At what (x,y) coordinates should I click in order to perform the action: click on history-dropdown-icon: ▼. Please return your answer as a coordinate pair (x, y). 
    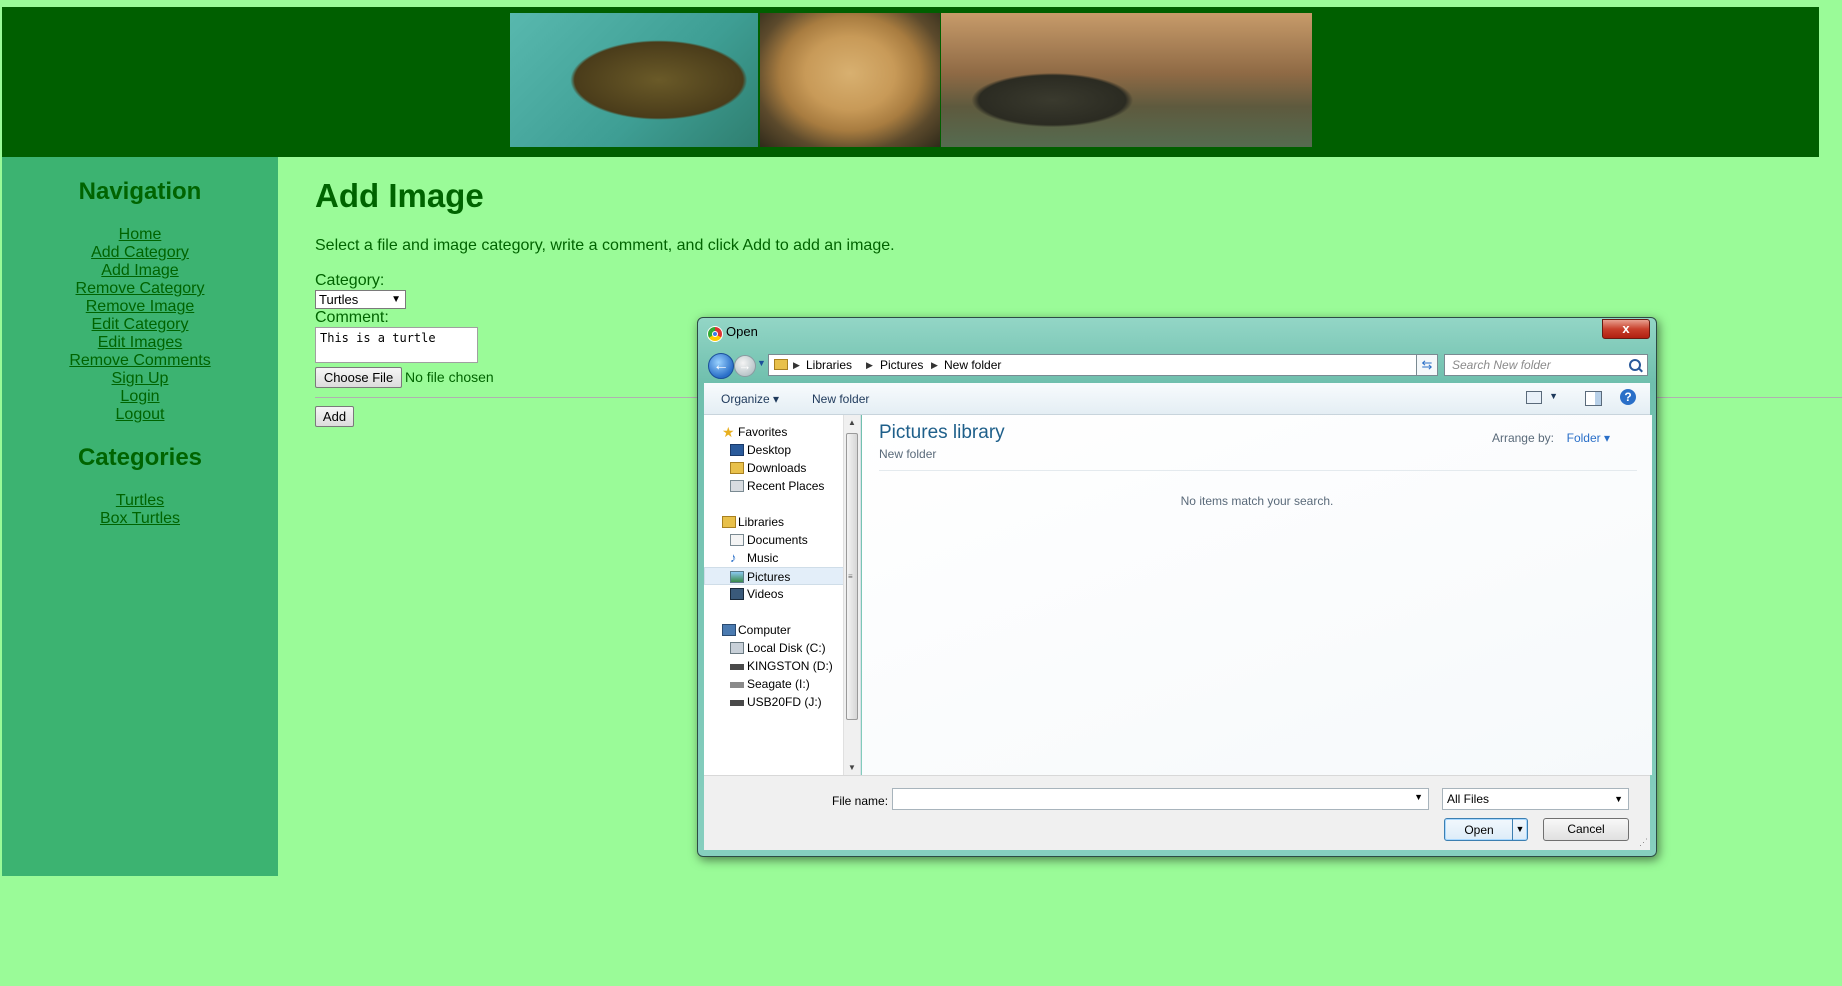
    Looking at the image, I should click on (761, 363).